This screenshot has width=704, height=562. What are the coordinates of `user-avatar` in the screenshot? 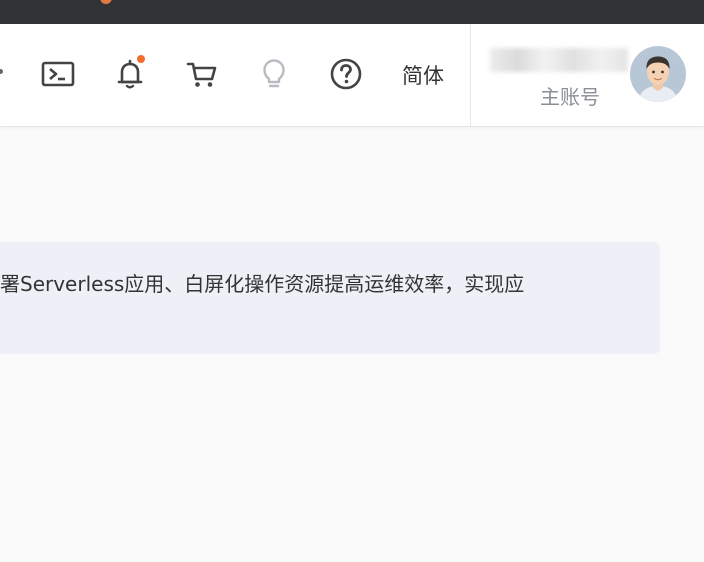 It's located at (658, 74).